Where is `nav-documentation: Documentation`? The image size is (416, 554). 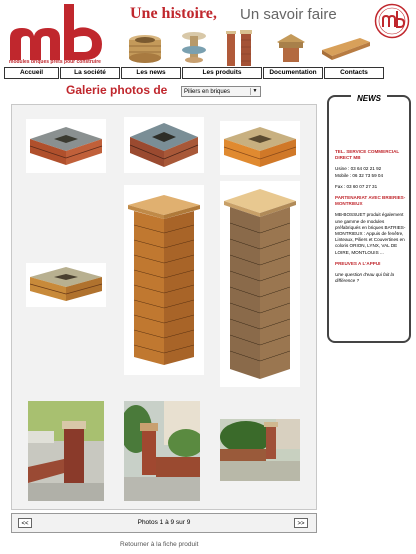 nav-documentation: Documentation is located at coordinates (293, 73).